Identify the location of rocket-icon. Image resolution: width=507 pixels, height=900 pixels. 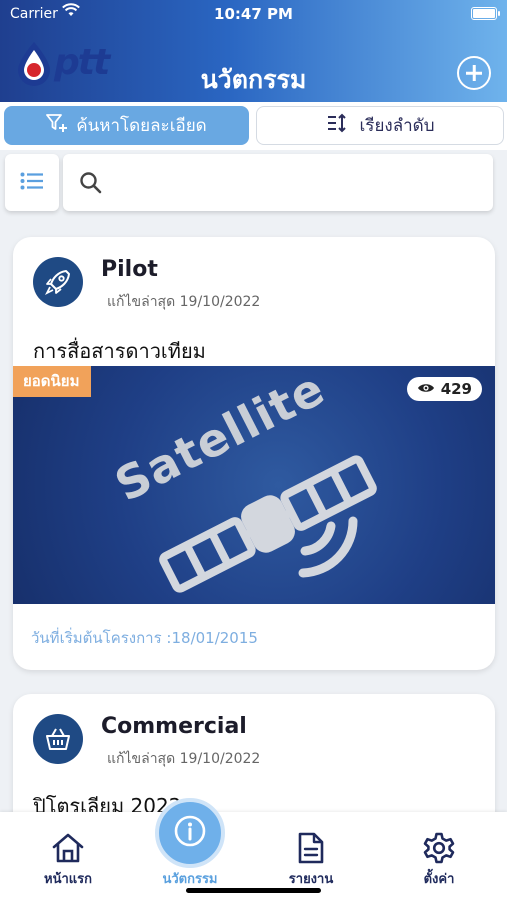
(58, 282).